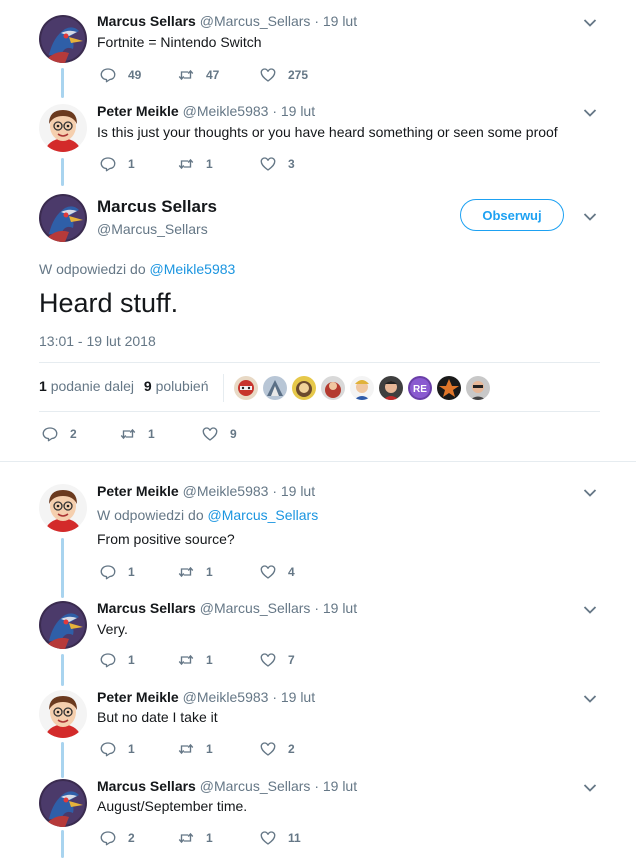 This screenshot has width=636, height=858. Describe the element at coordinates (193, 269) in the screenshot. I see `reply-to-link: @Meikle5983` at that location.